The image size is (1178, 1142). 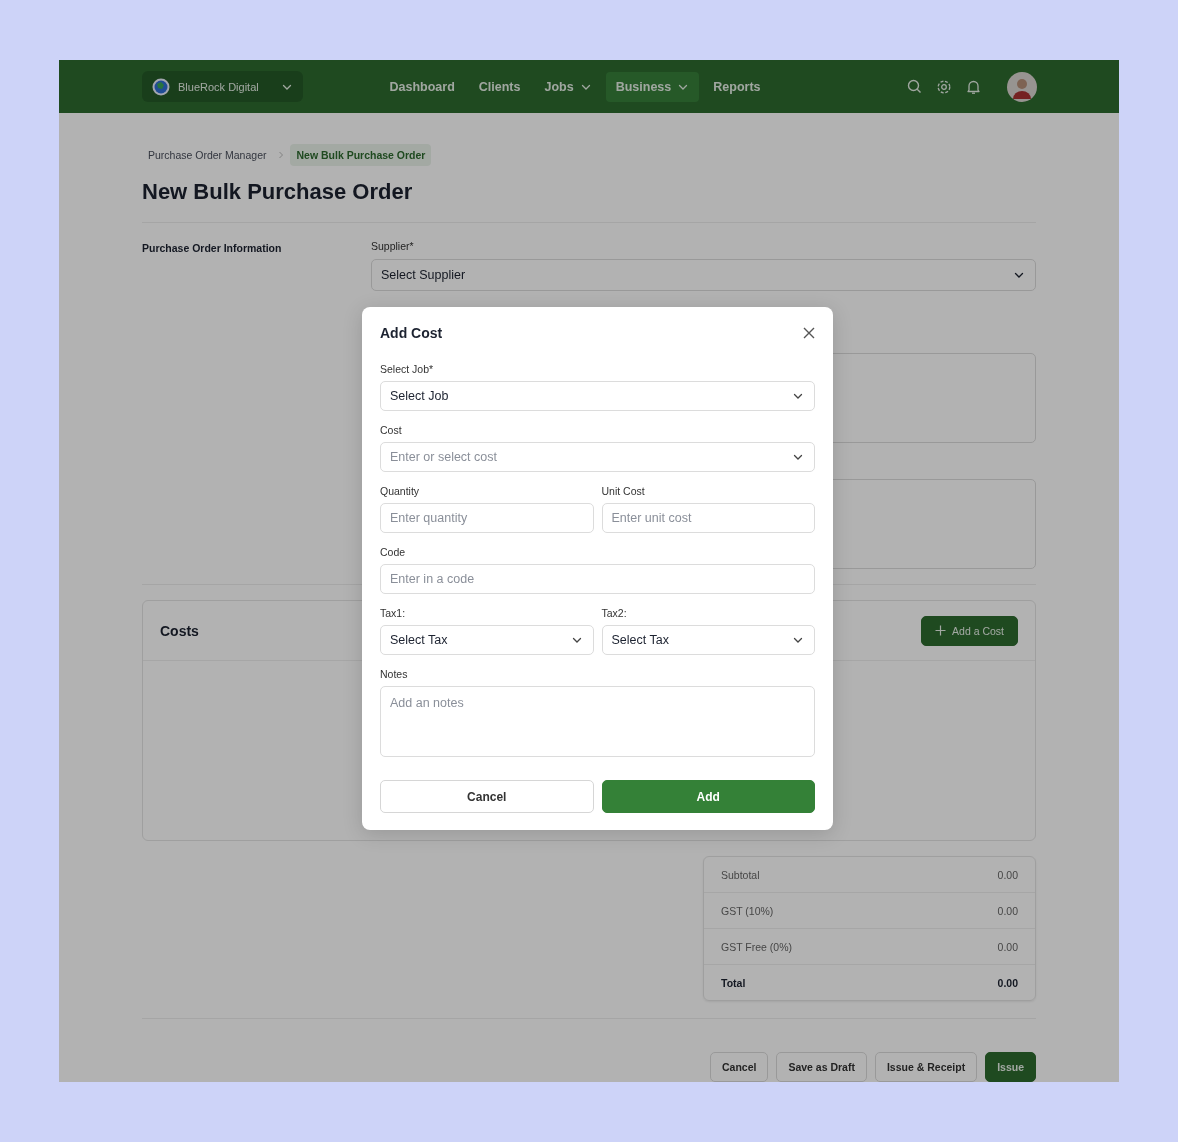 What do you see at coordinates (597, 396) in the screenshot?
I see `select-field: Select Job` at bounding box center [597, 396].